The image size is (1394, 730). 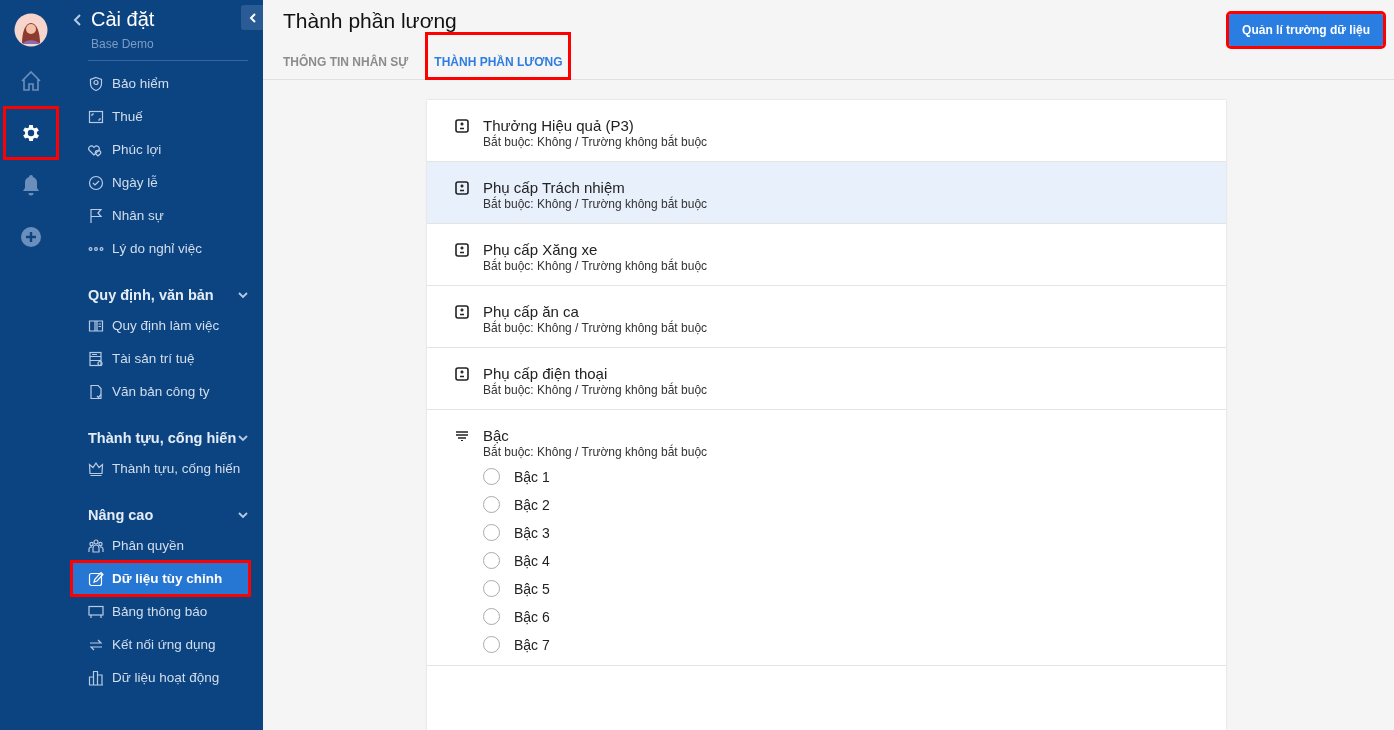 What do you see at coordinates (532, 616) in the screenshot?
I see `option-label: Bậc 6` at bounding box center [532, 616].